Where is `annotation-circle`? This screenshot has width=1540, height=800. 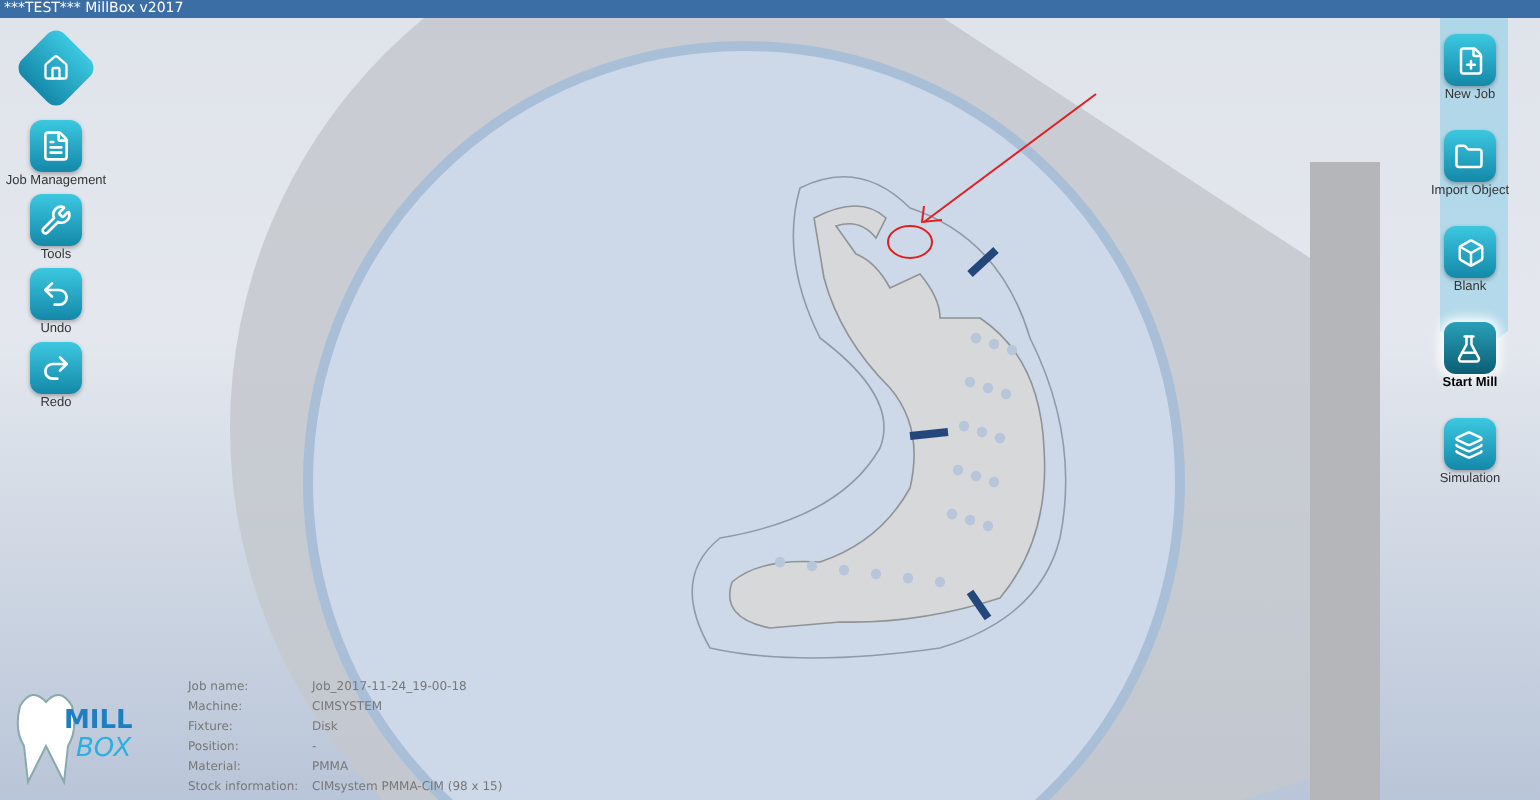 annotation-circle is located at coordinates (910, 242).